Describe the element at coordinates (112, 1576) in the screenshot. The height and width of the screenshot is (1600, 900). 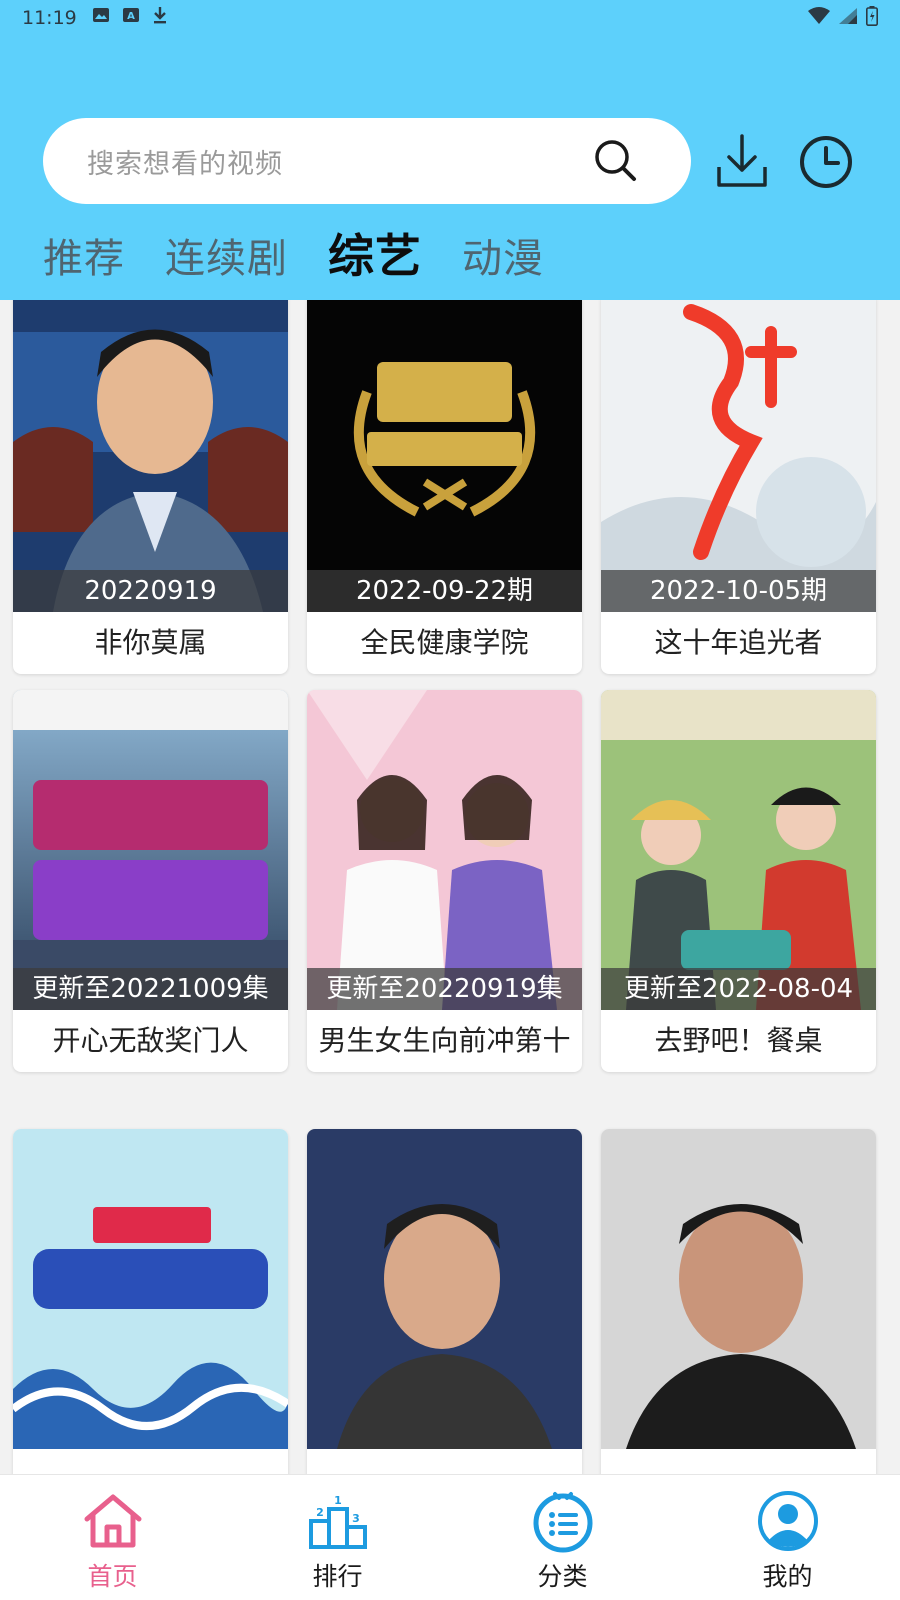
I see `nav-label: 首页` at that location.